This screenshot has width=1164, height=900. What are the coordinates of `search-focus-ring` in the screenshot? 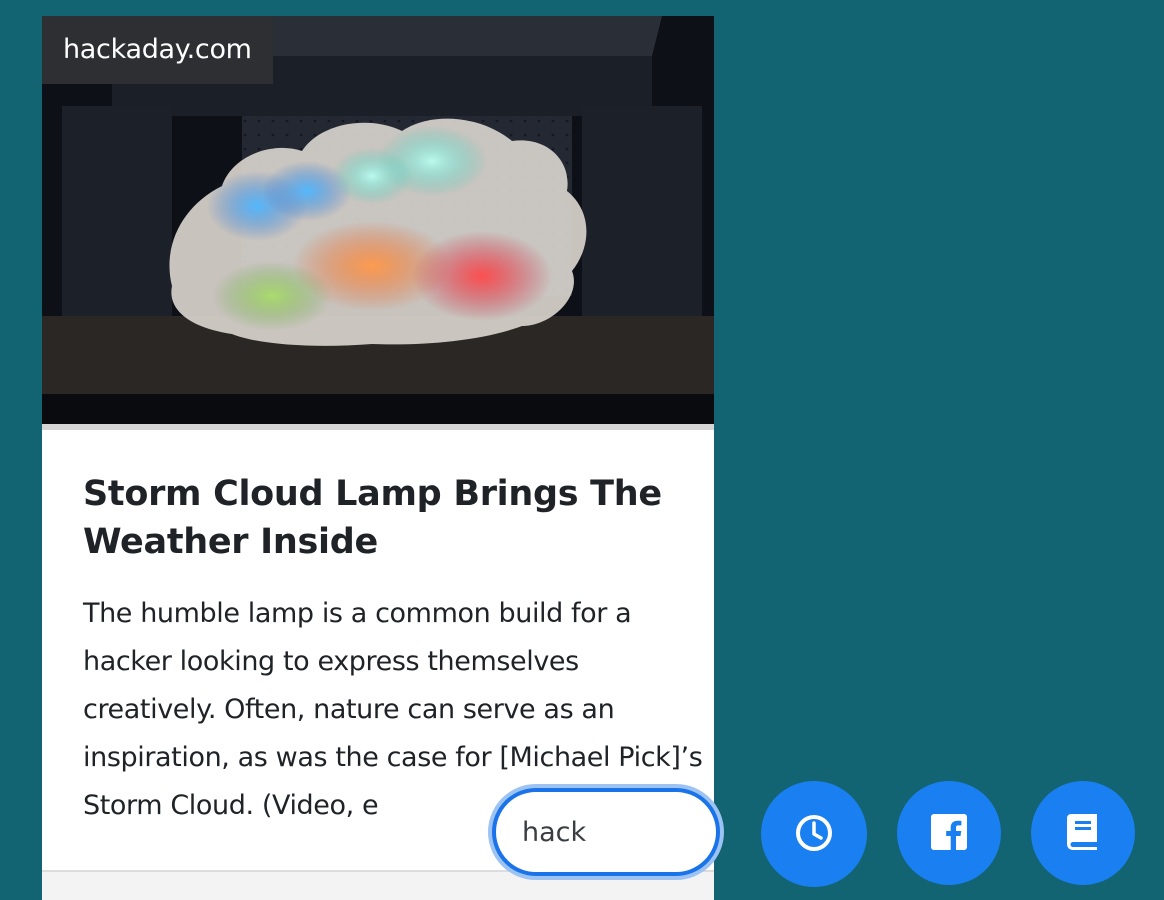 It's located at (606, 832).